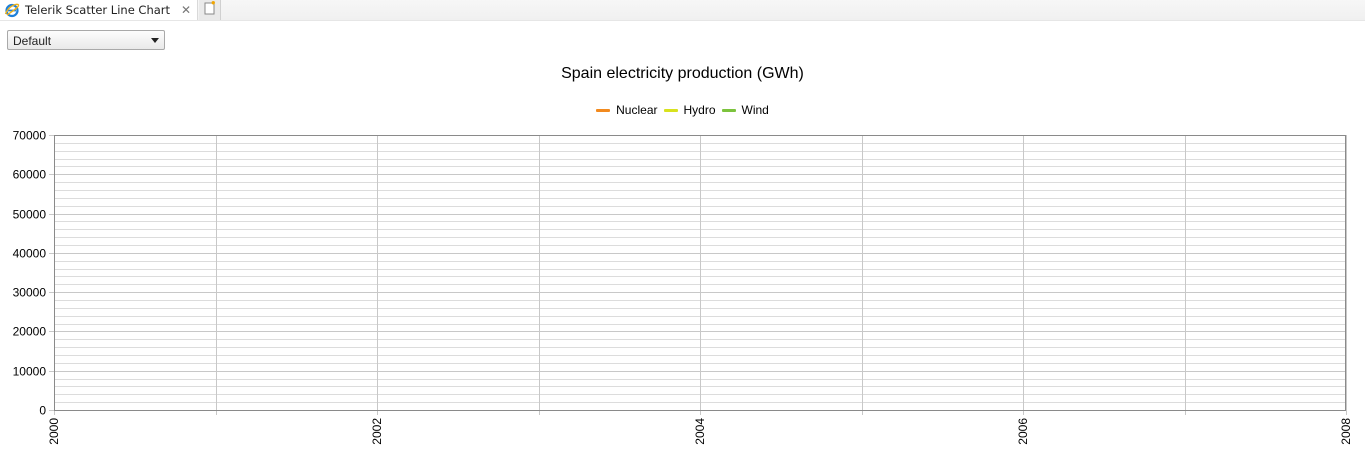 The image size is (1365, 474). What do you see at coordinates (30, 254) in the screenshot?
I see `y-tick-label: 40000` at bounding box center [30, 254].